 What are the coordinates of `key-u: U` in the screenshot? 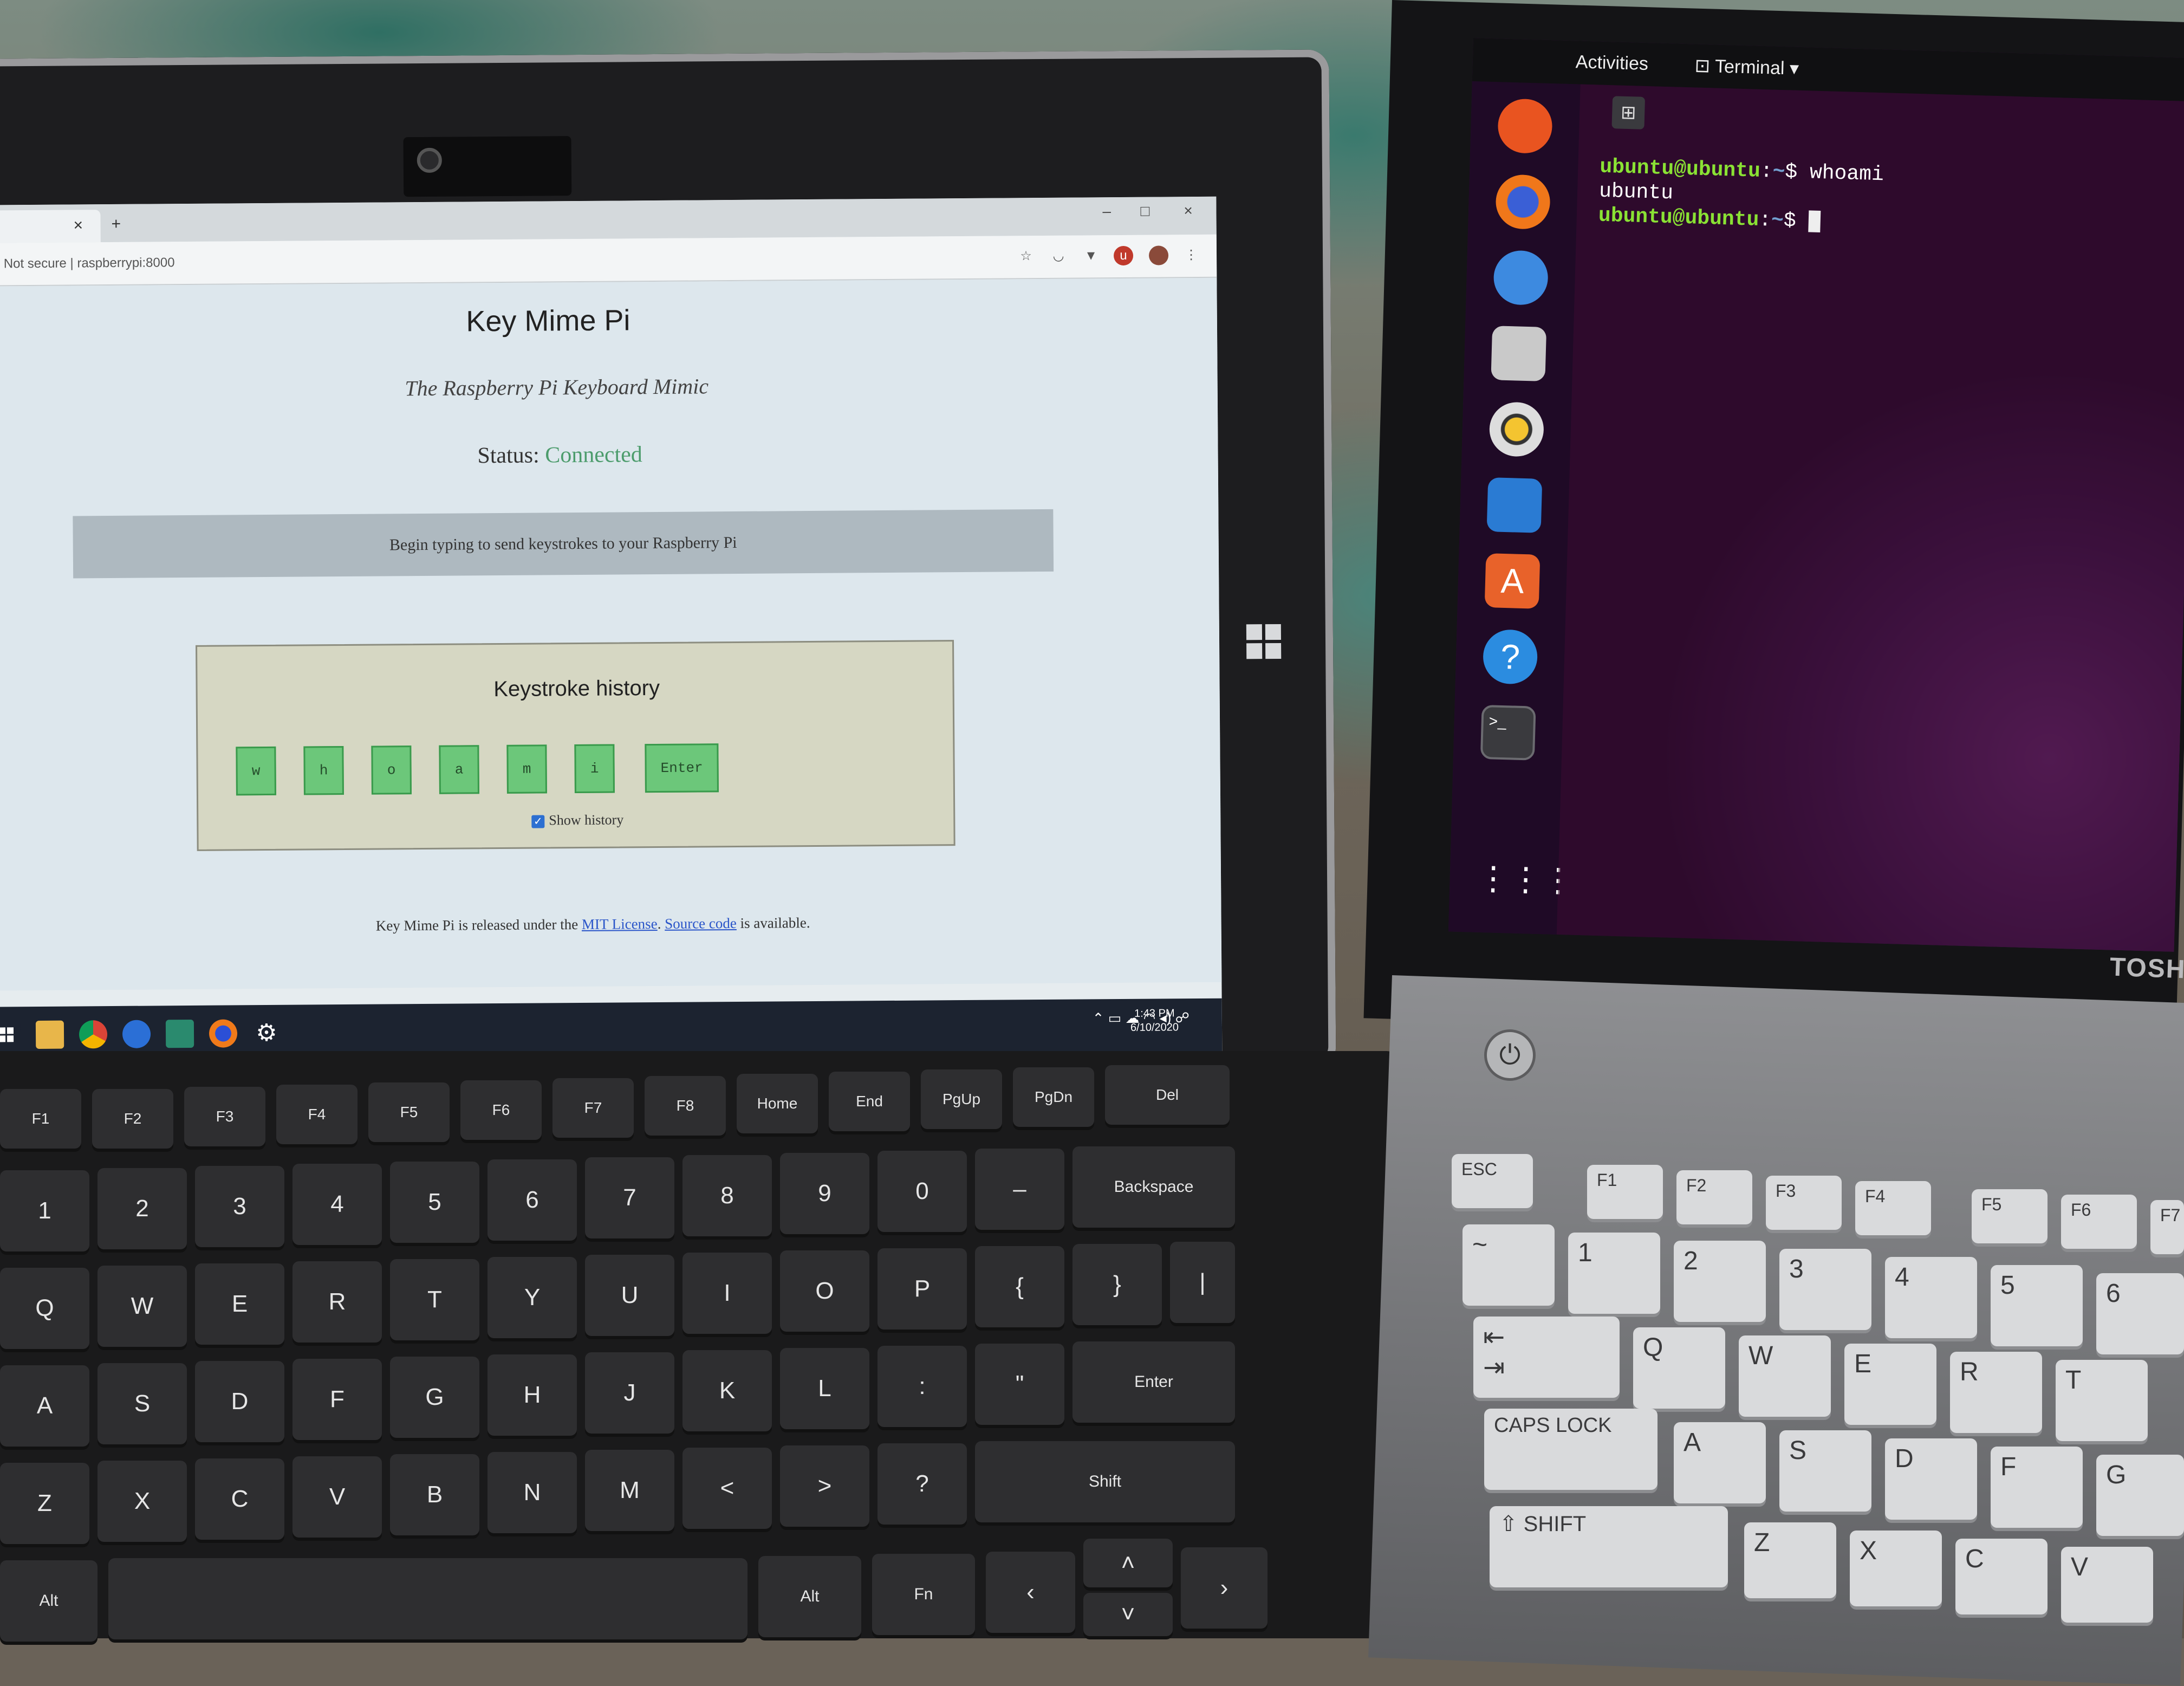 It's located at (629, 1296).